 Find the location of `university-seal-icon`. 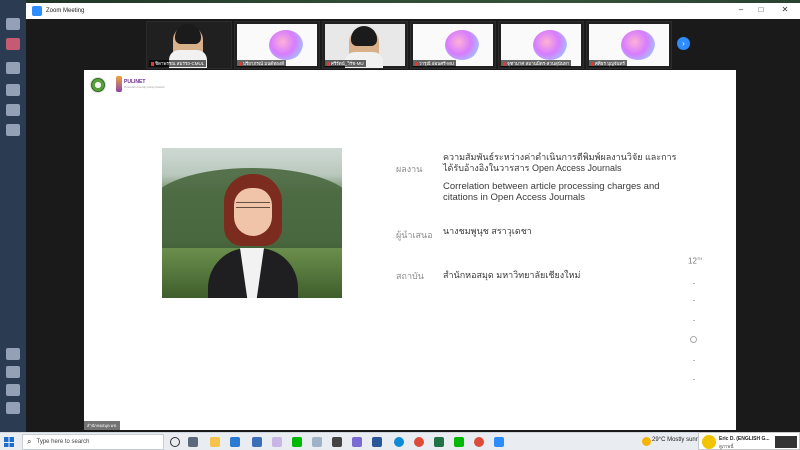

university-seal-icon is located at coordinates (98, 85).